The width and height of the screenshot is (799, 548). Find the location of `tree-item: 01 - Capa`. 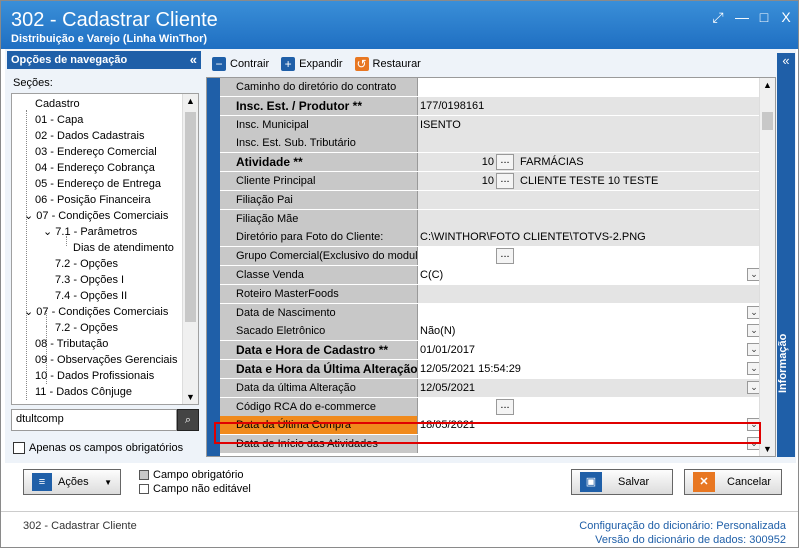

tree-item: 01 - Capa is located at coordinates (59, 120).